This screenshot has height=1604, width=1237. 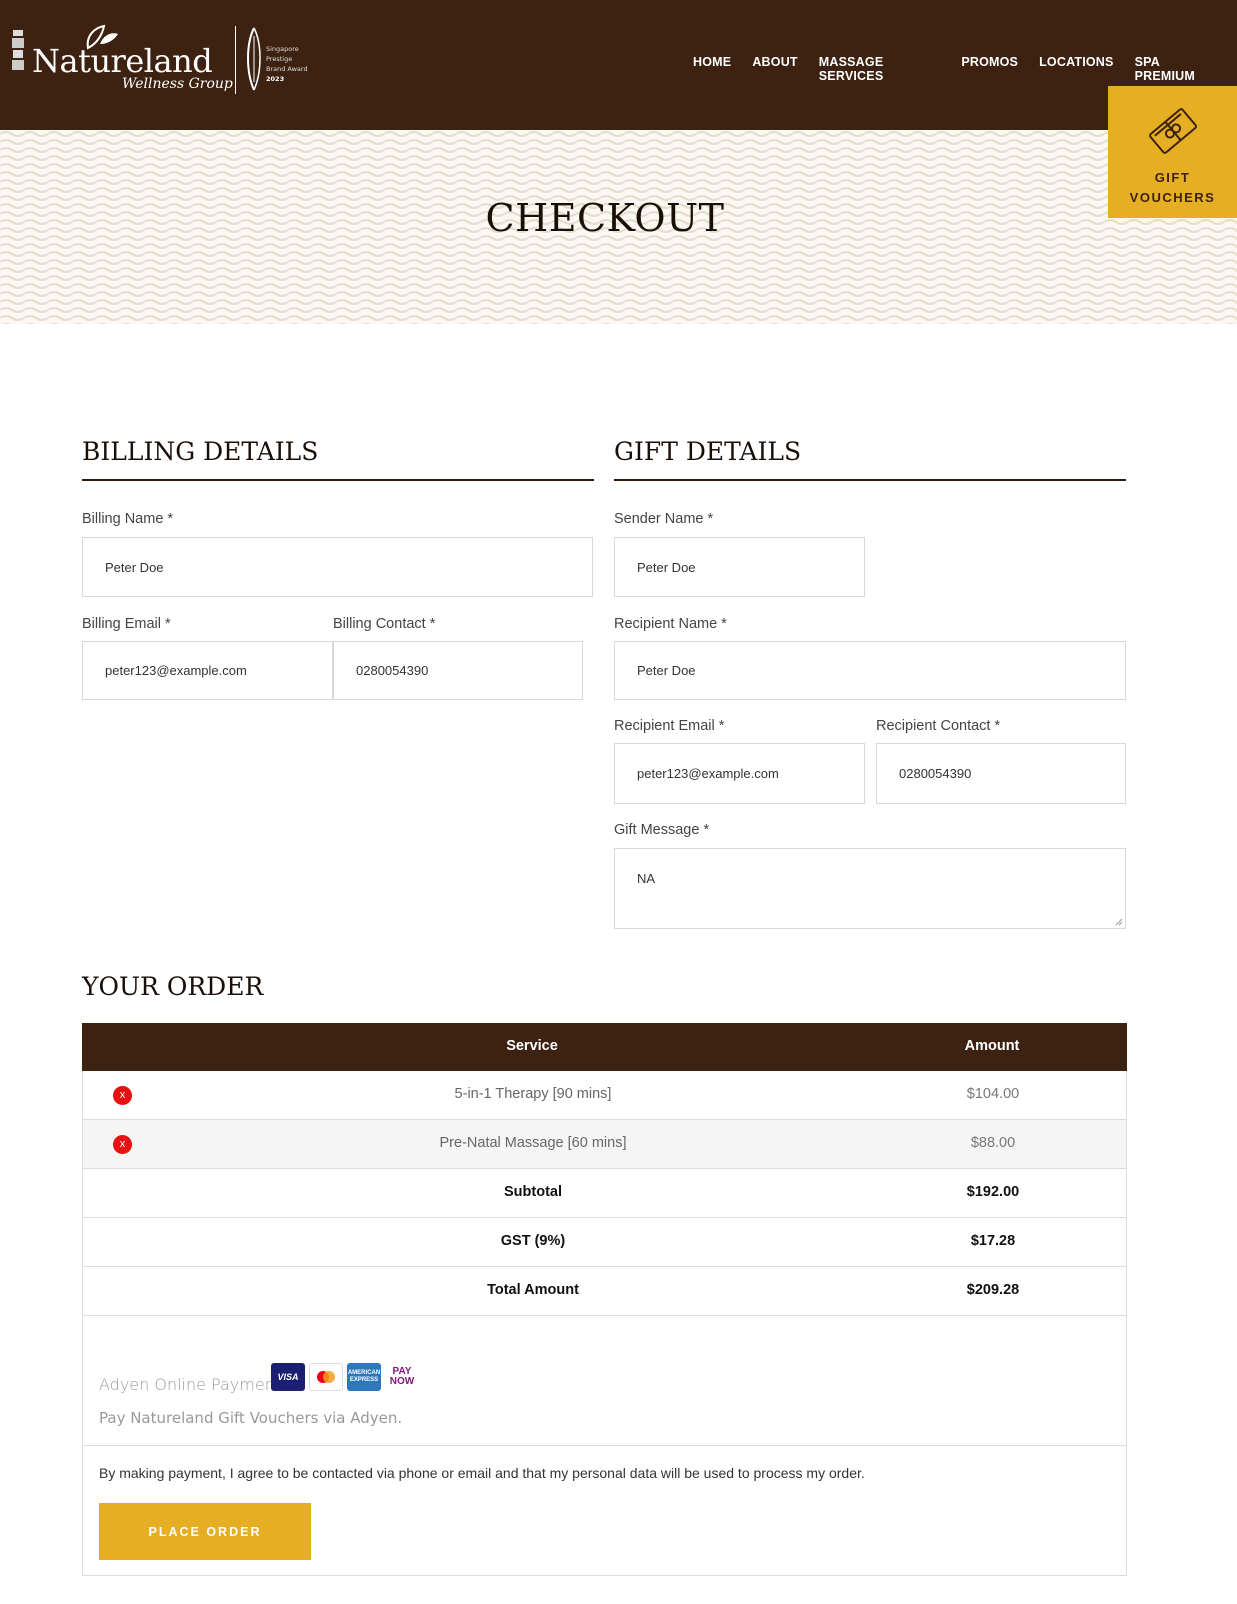 I want to click on gift-vouchers-button: GIFT VOUCHERS, so click(x=1172, y=152).